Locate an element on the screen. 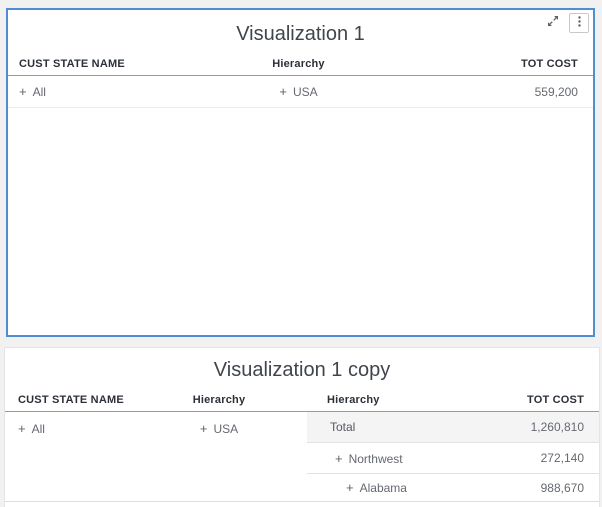  hierarchy-cell: + Northwest is located at coordinates (378, 458).